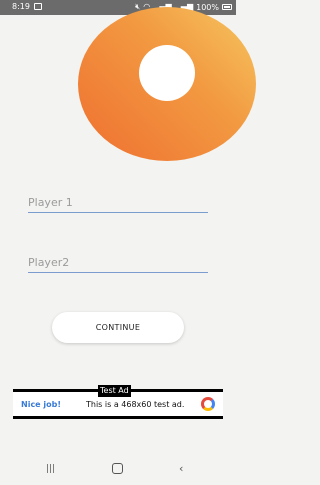  I want to click on battery-percent: 100%, so click(207, 7).